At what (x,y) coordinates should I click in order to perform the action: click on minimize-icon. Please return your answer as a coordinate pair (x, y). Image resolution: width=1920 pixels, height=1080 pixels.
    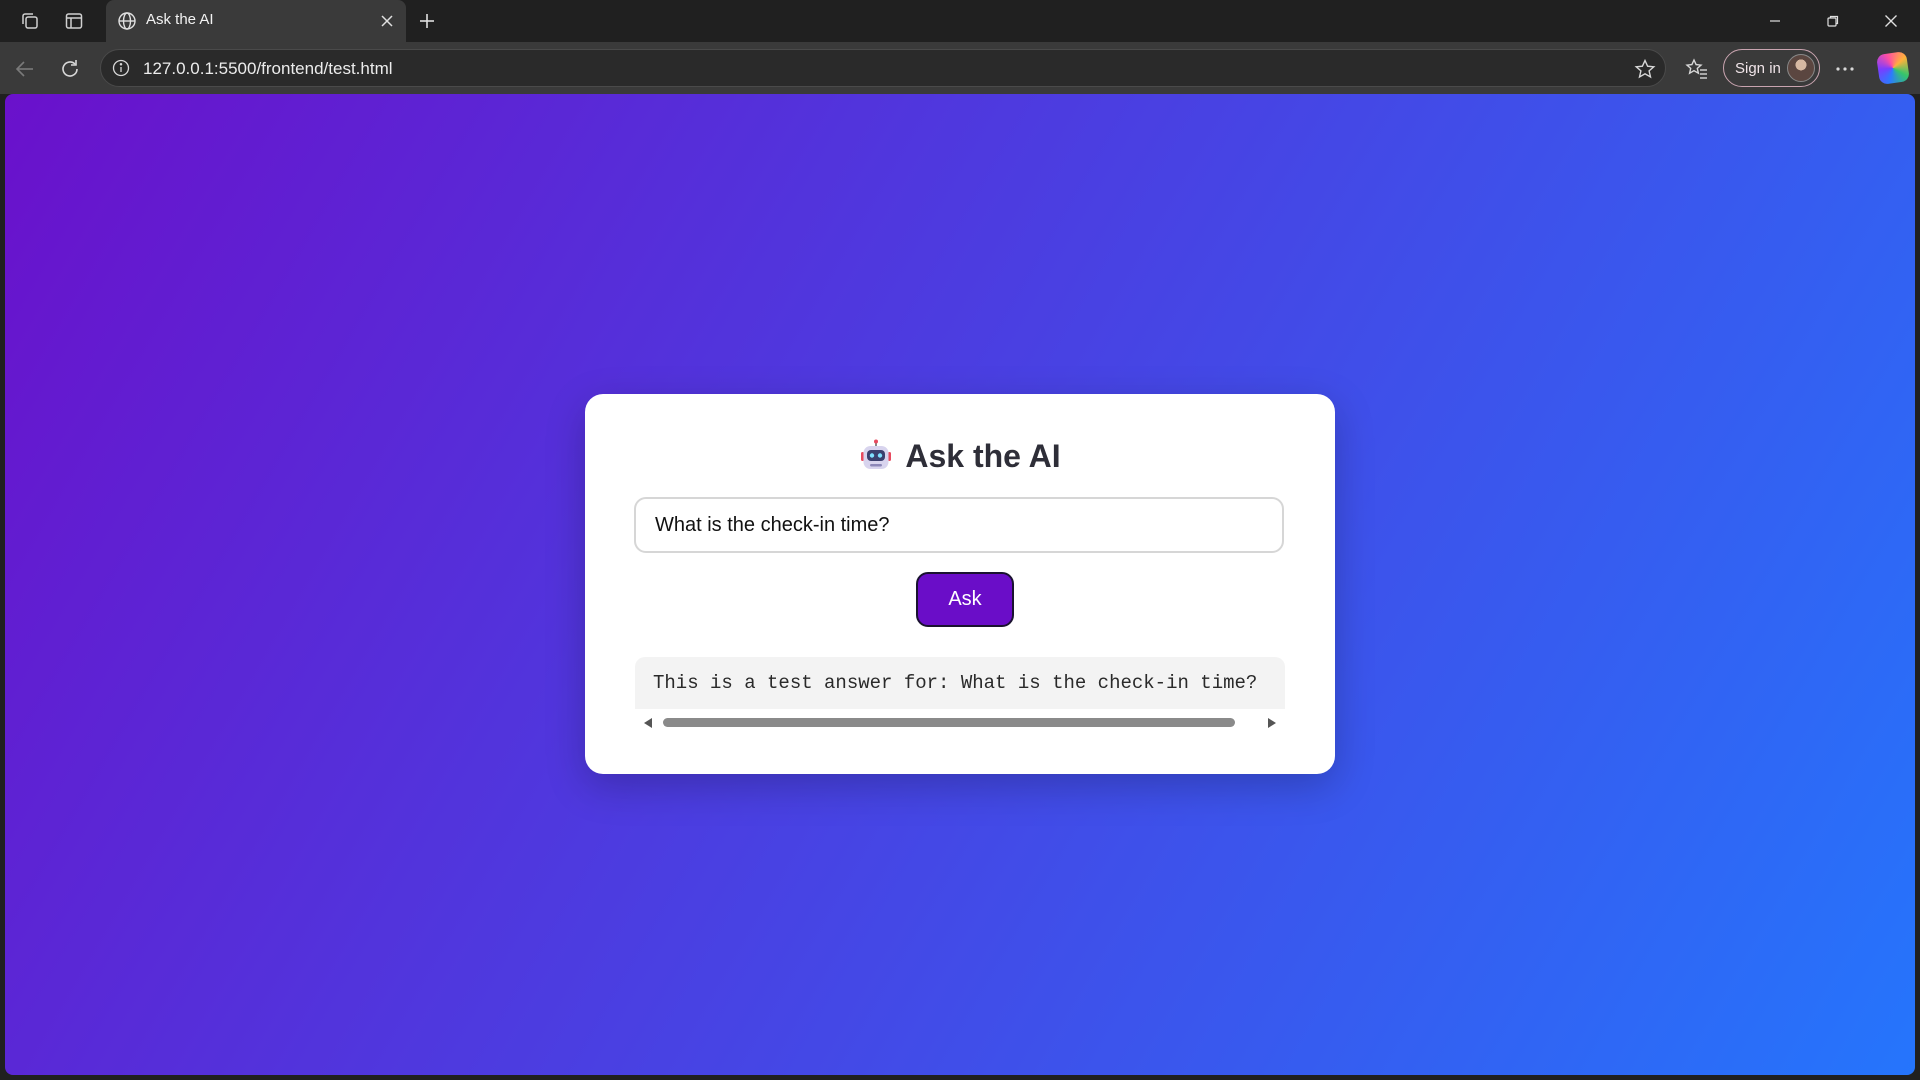
    Looking at the image, I should click on (1775, 21).